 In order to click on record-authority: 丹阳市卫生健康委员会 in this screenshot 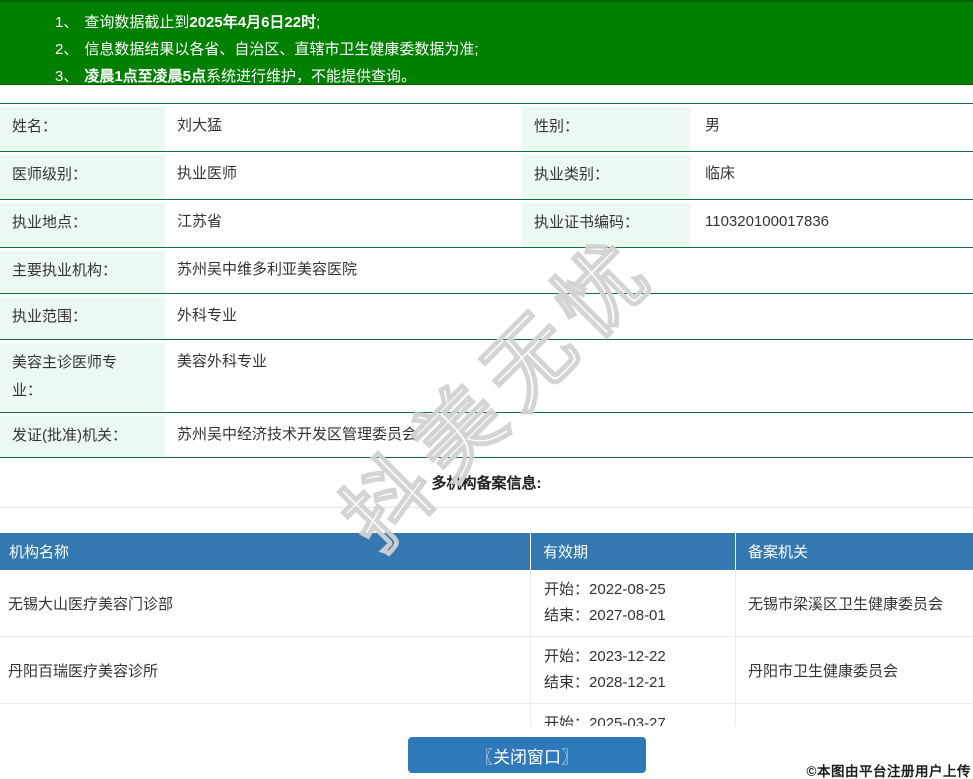, I will do `click(854, 670)`.